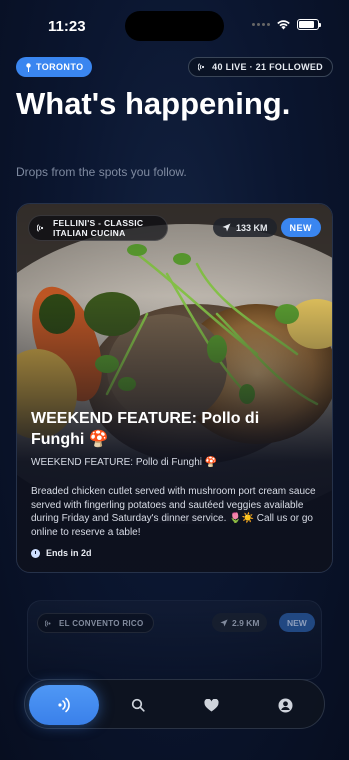 The height and width of the screenshot is (760, 349). I want to click on card-subtitle: WEEKEND FEATURE: Pollo di Funghi 🍄, so click(124, 462).